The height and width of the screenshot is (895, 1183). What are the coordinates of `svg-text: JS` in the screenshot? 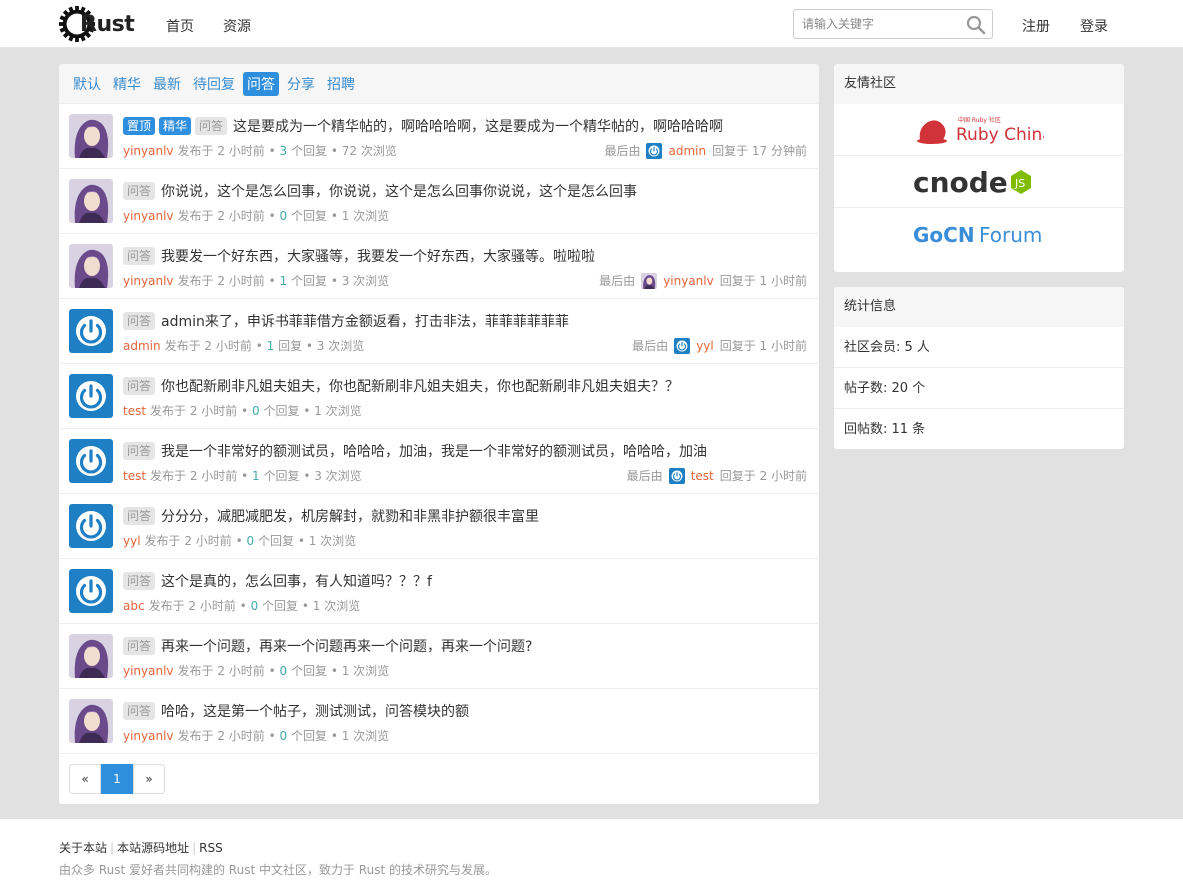 It's located at (1019, 183).